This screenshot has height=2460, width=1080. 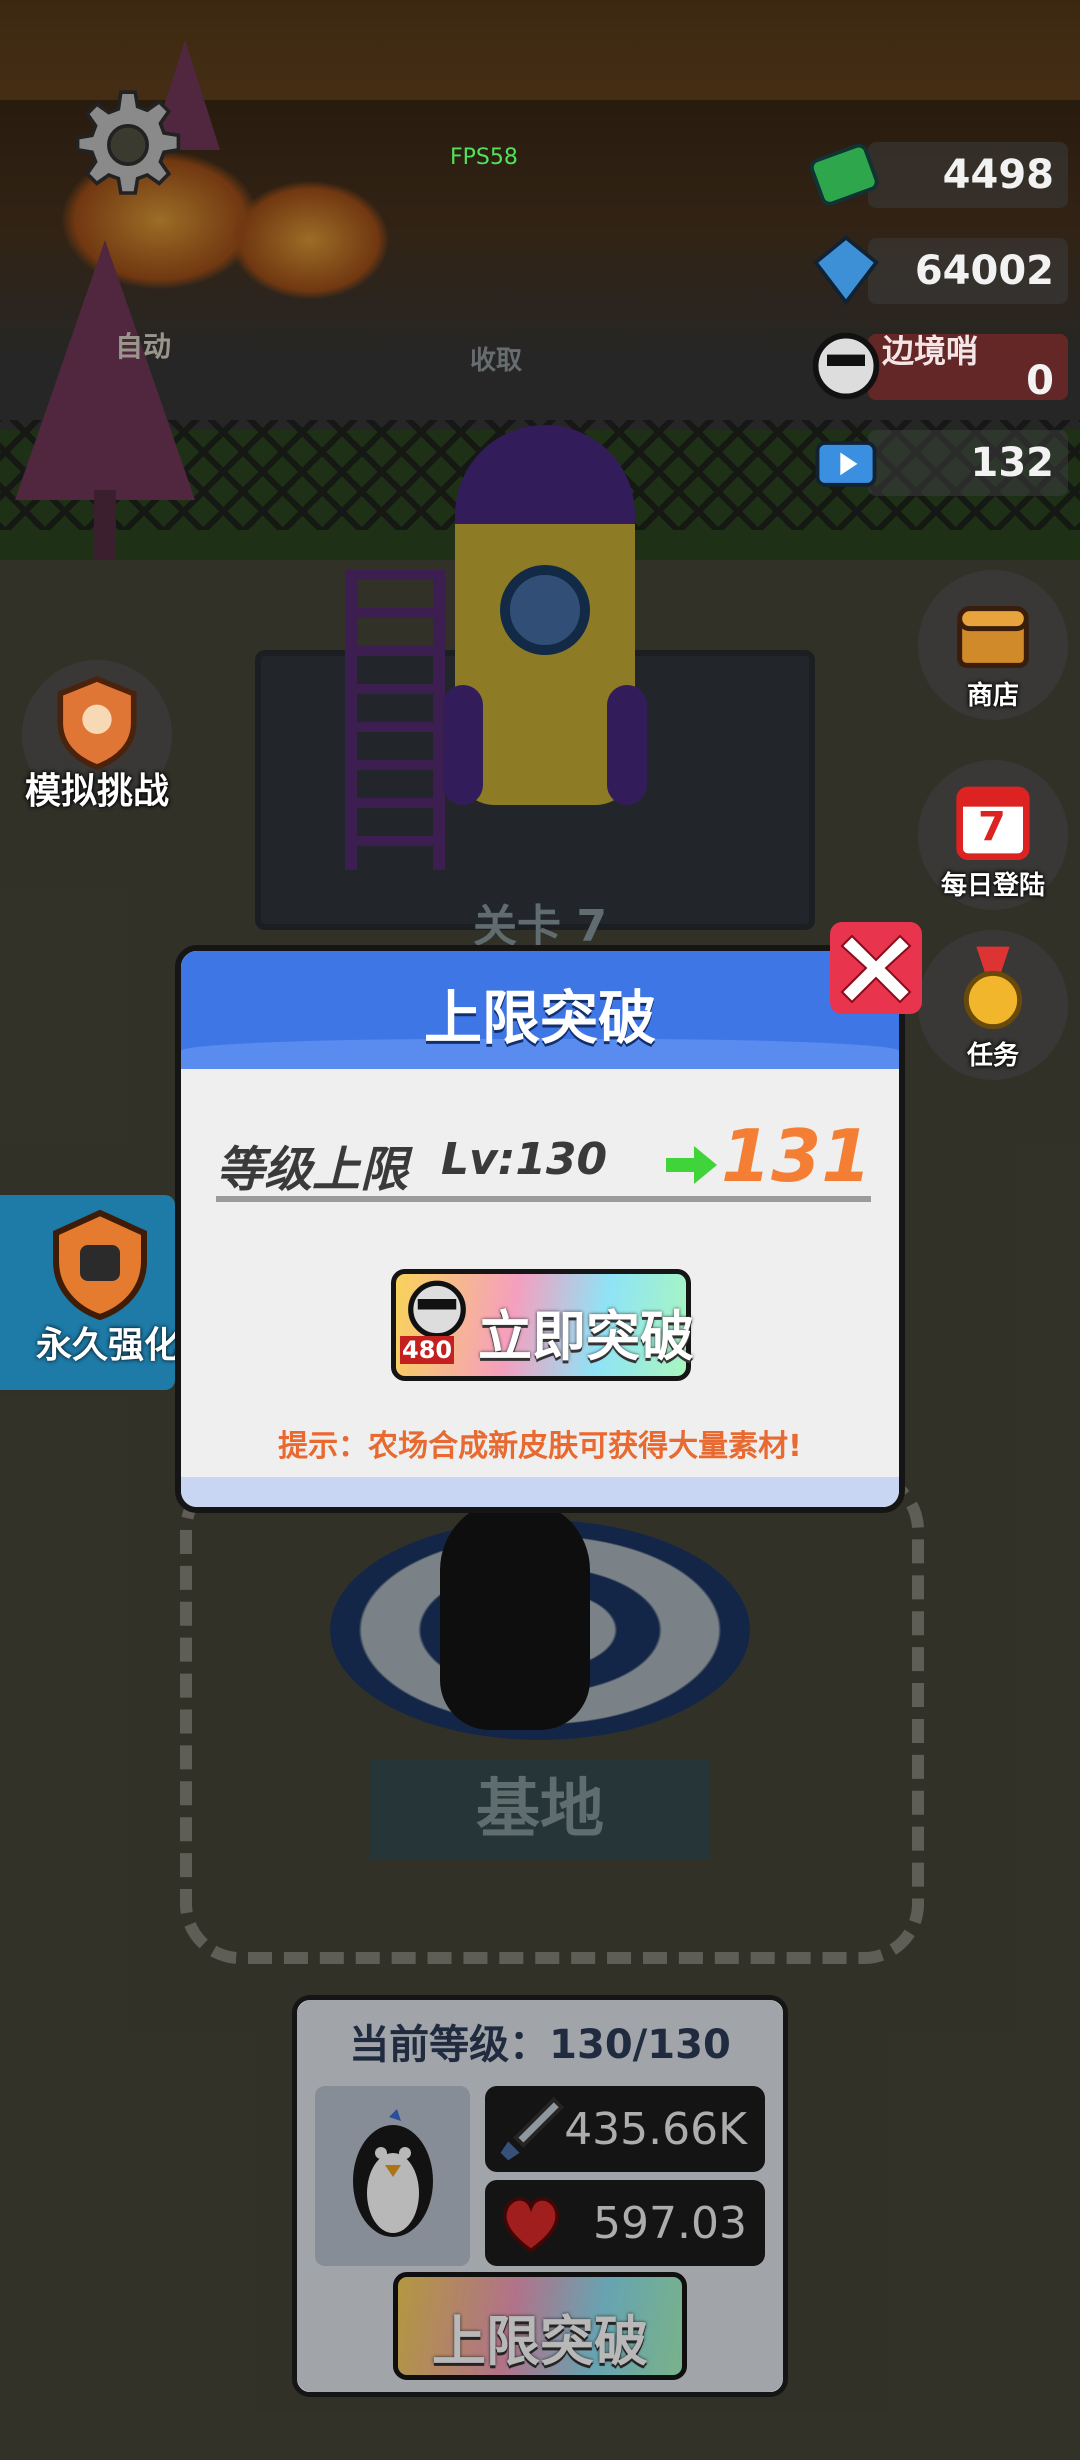 What do you see at coordinates (427, 1350) in the screenshot?
I see `break-cost: 480` at bounding box center [427, 1350].